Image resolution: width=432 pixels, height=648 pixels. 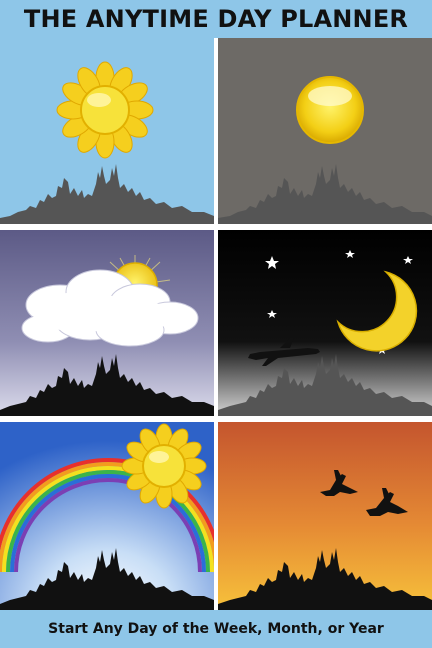 What do you see at coordinates (107, 131) in the screenshot?
I see `panel-morning-sun` at bounding box center [107, 131].